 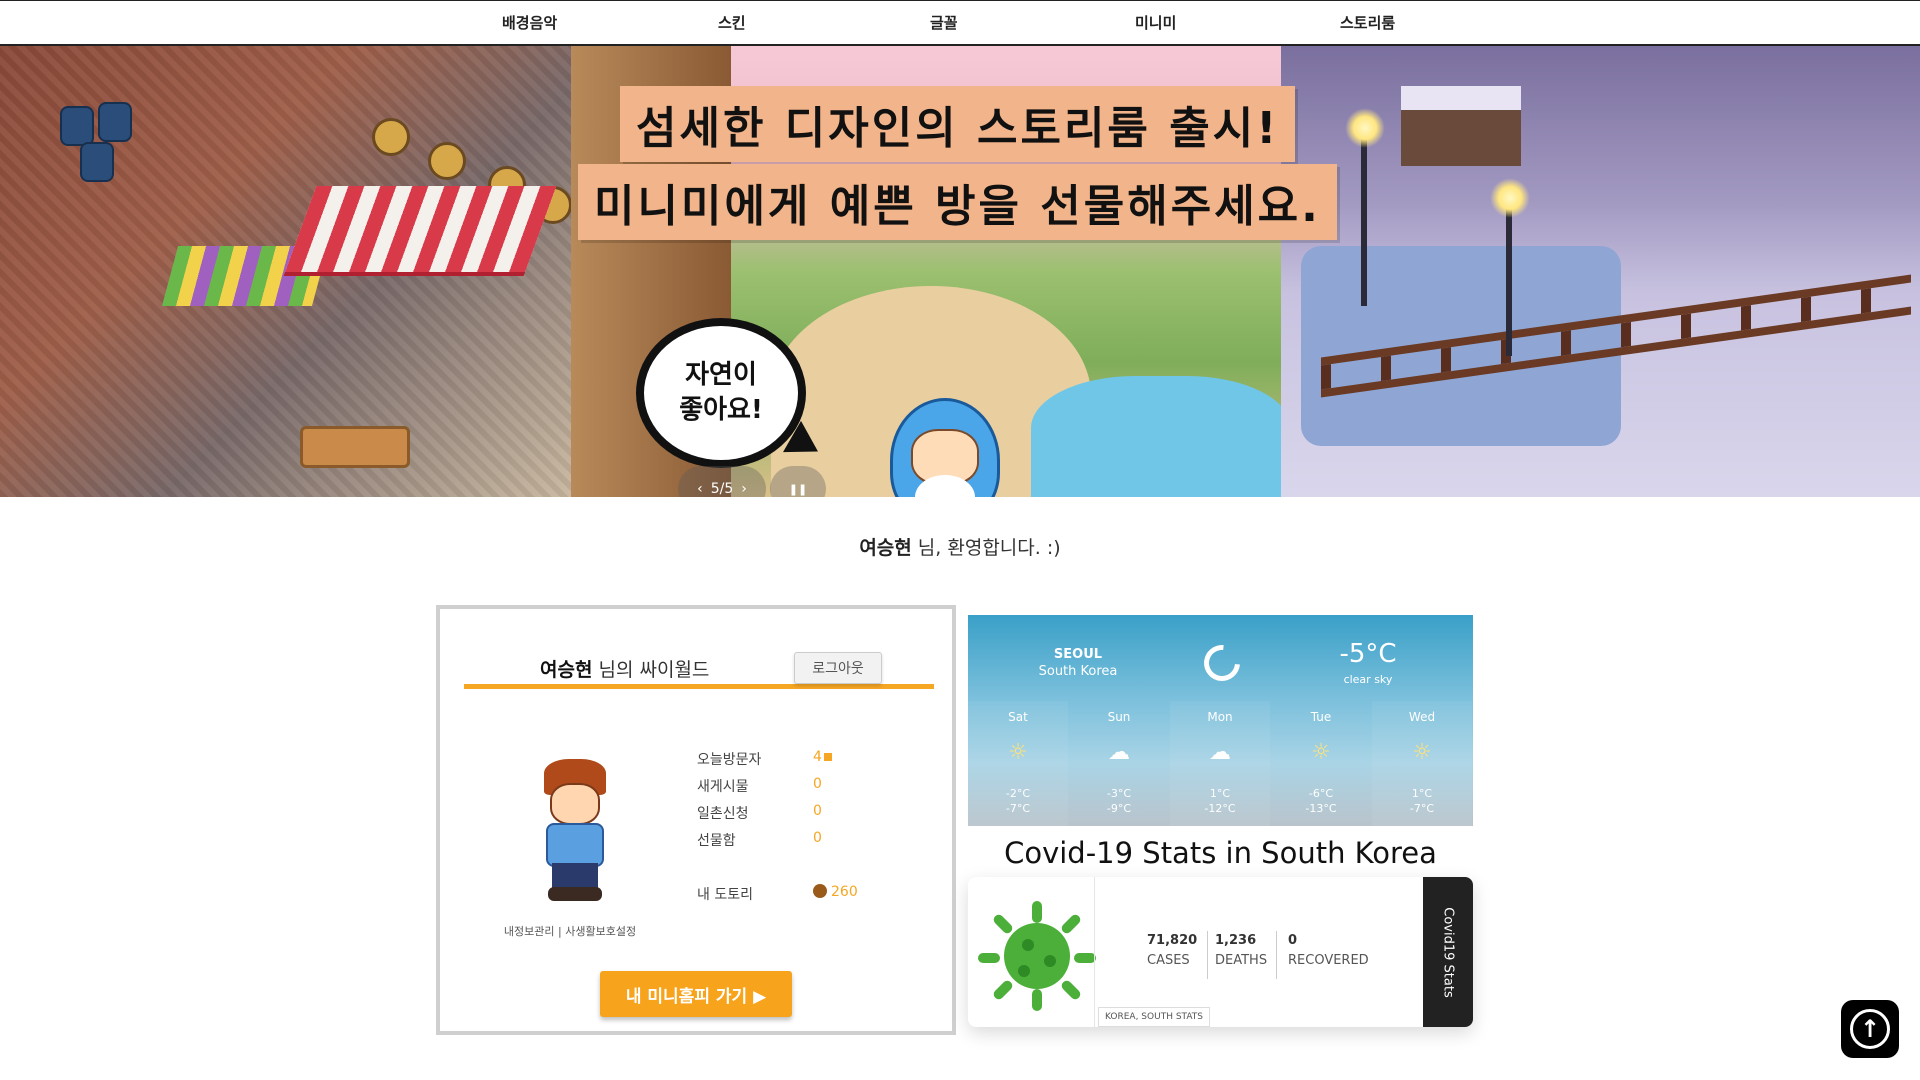 I want to click on acorn-value: 260, so click(x=844, y=892).